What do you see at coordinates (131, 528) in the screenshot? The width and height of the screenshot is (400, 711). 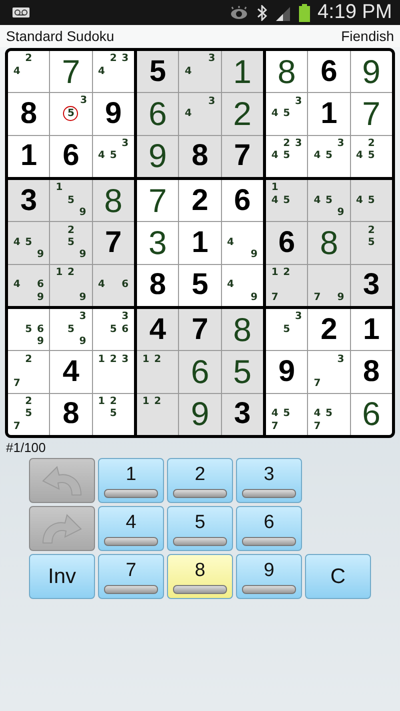 I see `digit-key: 4` at bounding box center [131, 528].